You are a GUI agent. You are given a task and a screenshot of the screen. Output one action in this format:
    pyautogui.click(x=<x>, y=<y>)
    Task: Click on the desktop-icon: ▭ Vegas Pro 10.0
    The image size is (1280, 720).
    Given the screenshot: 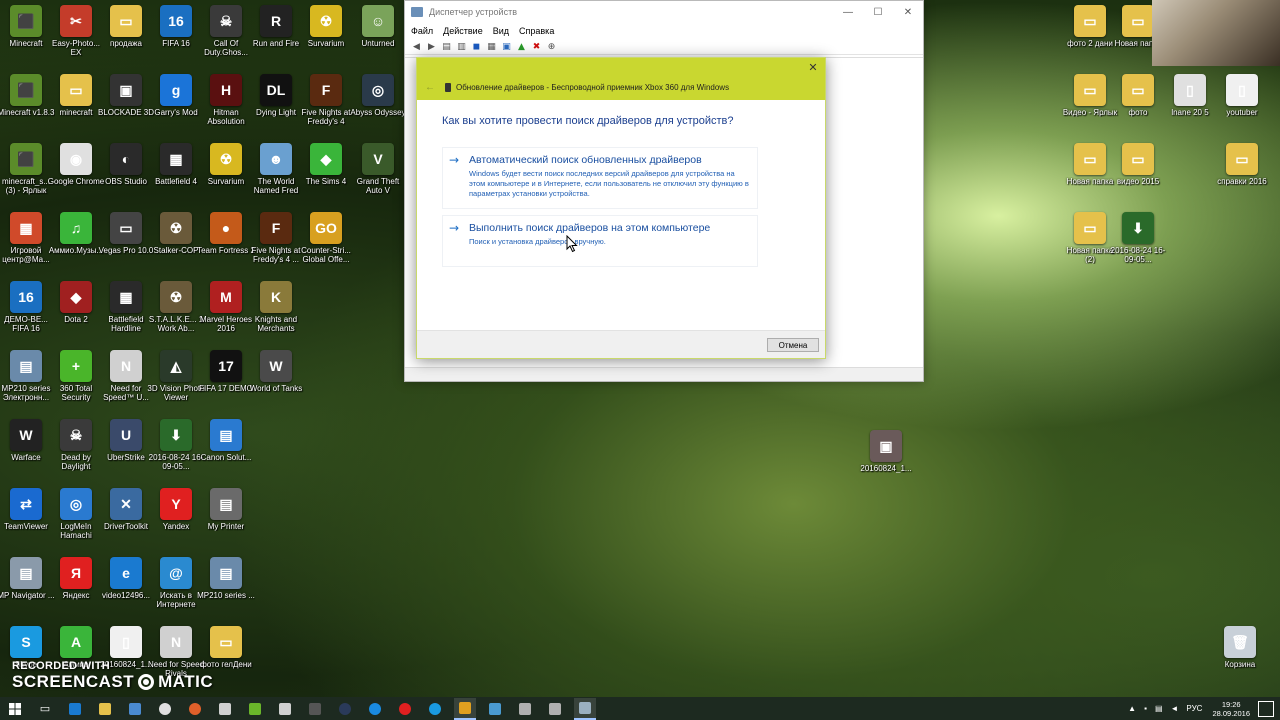 What is the action you would take?
    pyautogui.click(x=126, y=243)
    